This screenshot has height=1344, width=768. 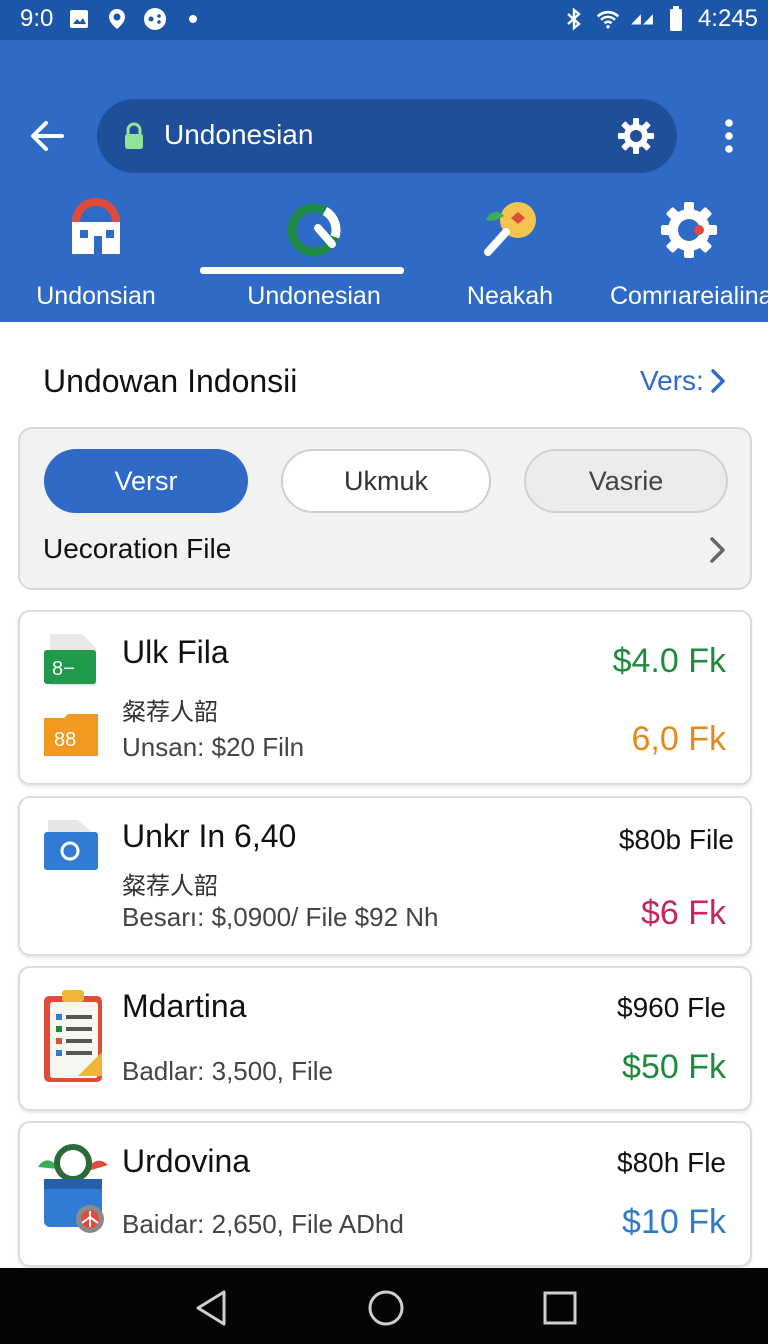 I want to click on recents-square-icon, so click(x=560, y=1308).